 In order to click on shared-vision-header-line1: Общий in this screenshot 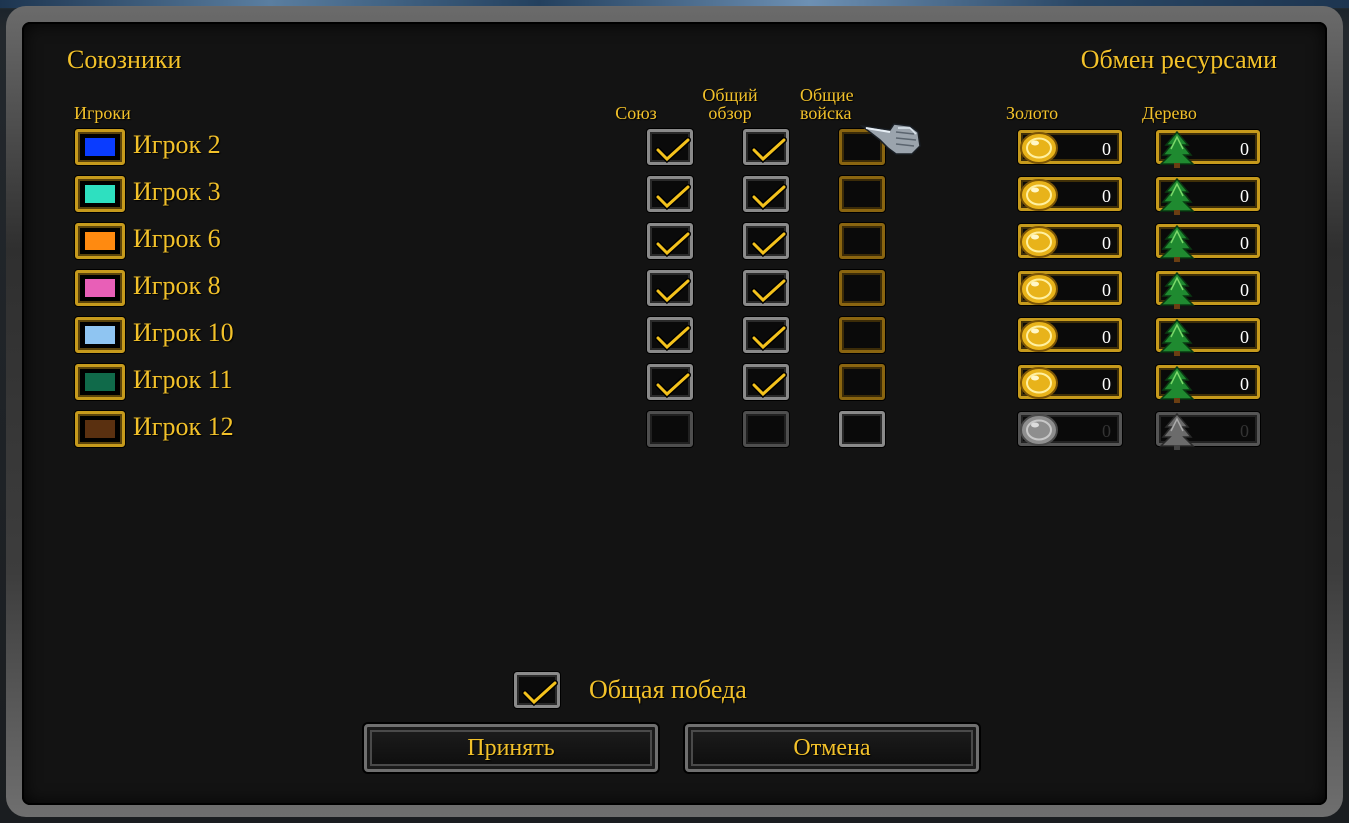, I will do `click(730, 95)`.